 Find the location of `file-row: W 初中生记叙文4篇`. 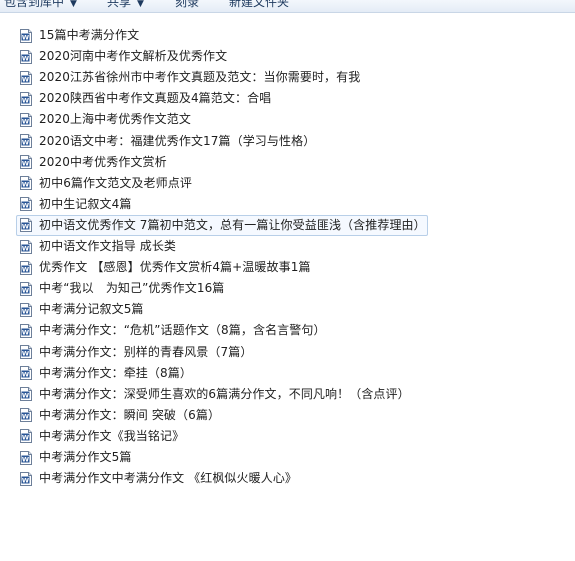

file-row: W 初中生记叙文4篇 is located at coordinates (286, 204).